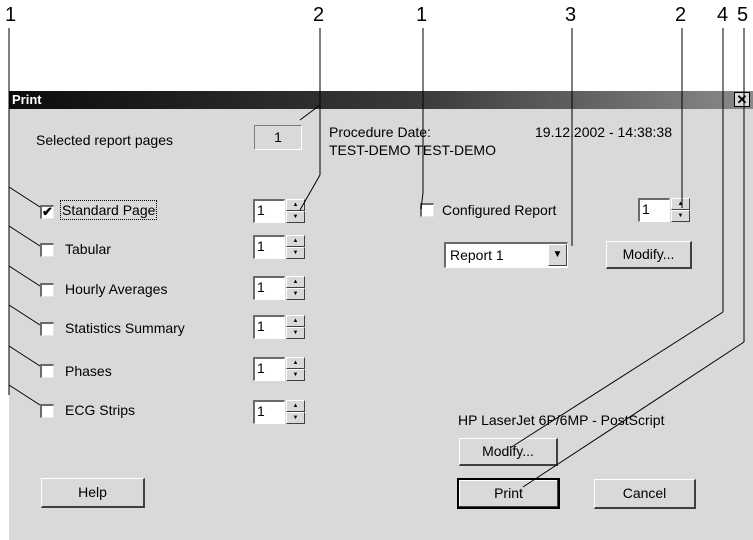  Describe the element at coordinates (499, 210) in the screenshot. I see `configured-report-label: Configured Report` at that location.